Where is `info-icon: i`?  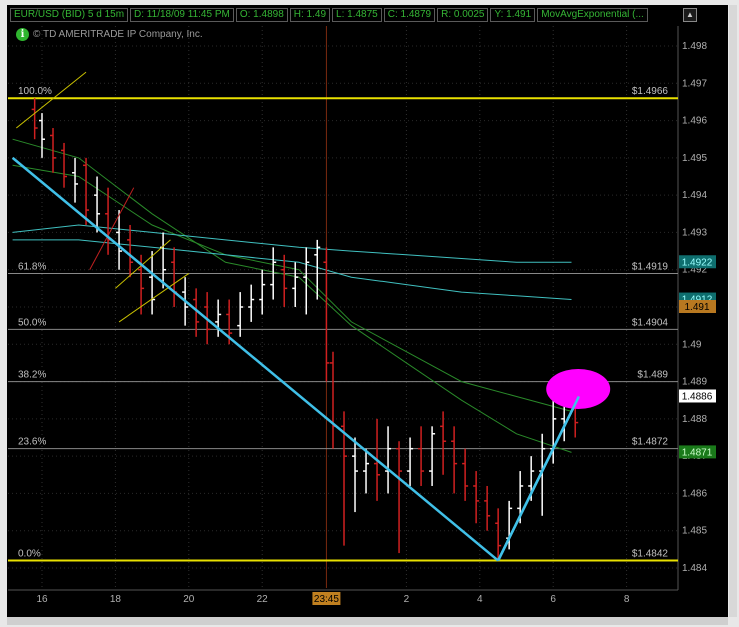
info-icon: i is located at coordinates (22, 34).